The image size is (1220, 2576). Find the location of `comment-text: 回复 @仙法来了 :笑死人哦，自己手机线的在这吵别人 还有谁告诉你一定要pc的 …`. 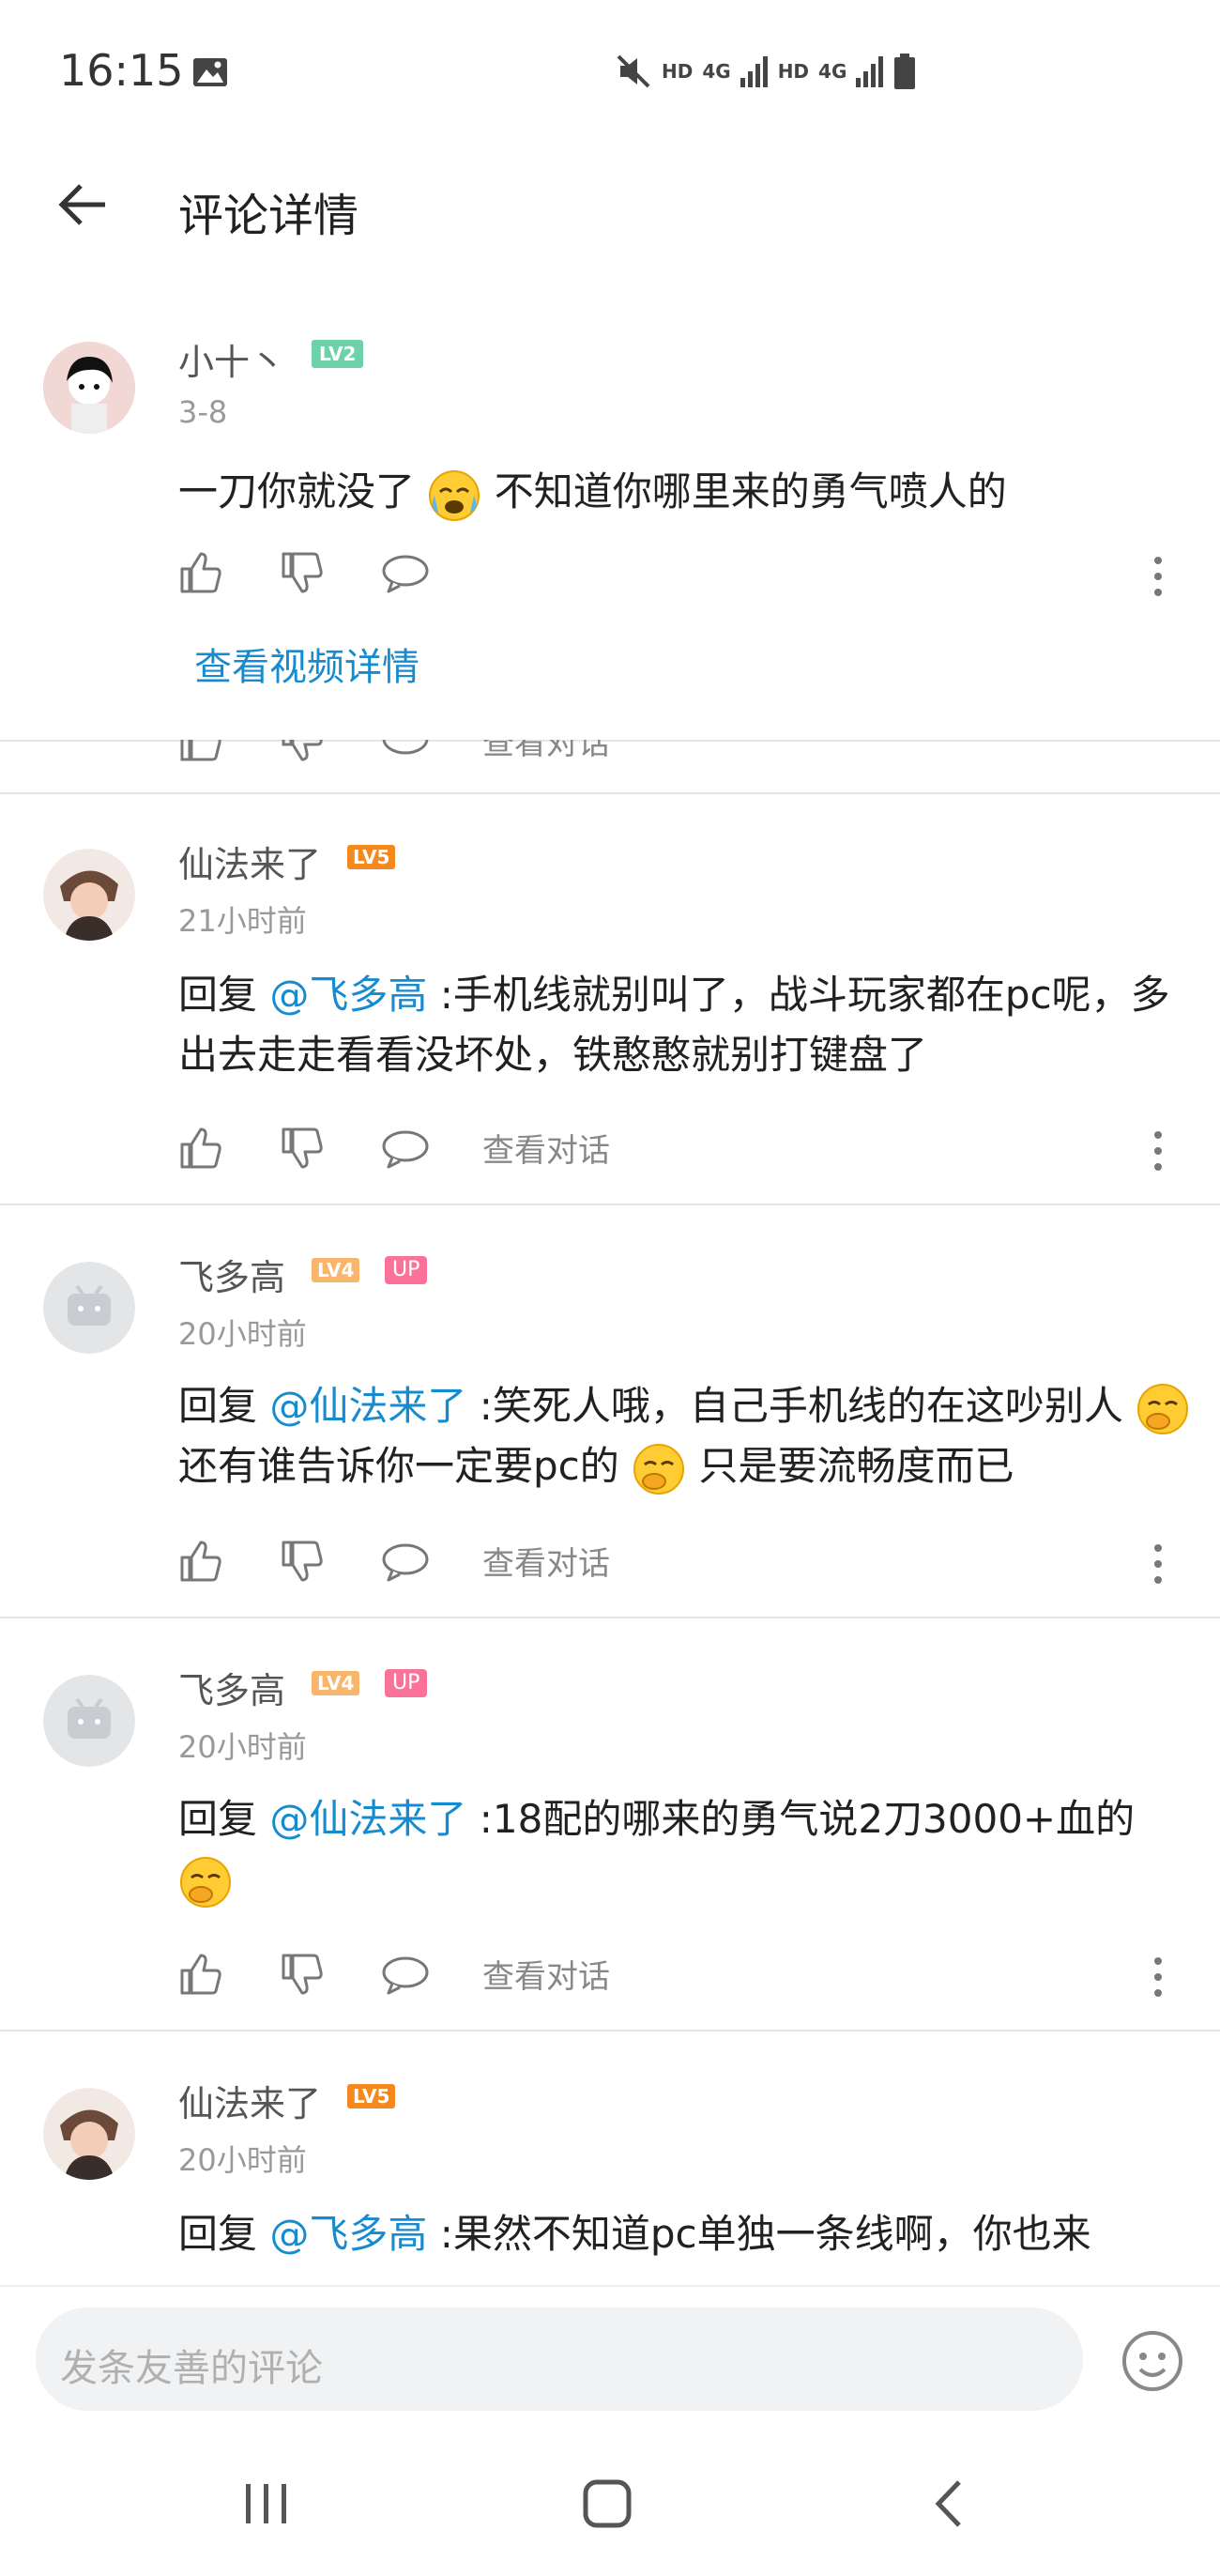

comment-text: 回复 @仙法来了 :笑死人哦，自己手机线的在这吵别人 还有谁告诉你一定要pc的 … is located at coordinates (690, 1436).